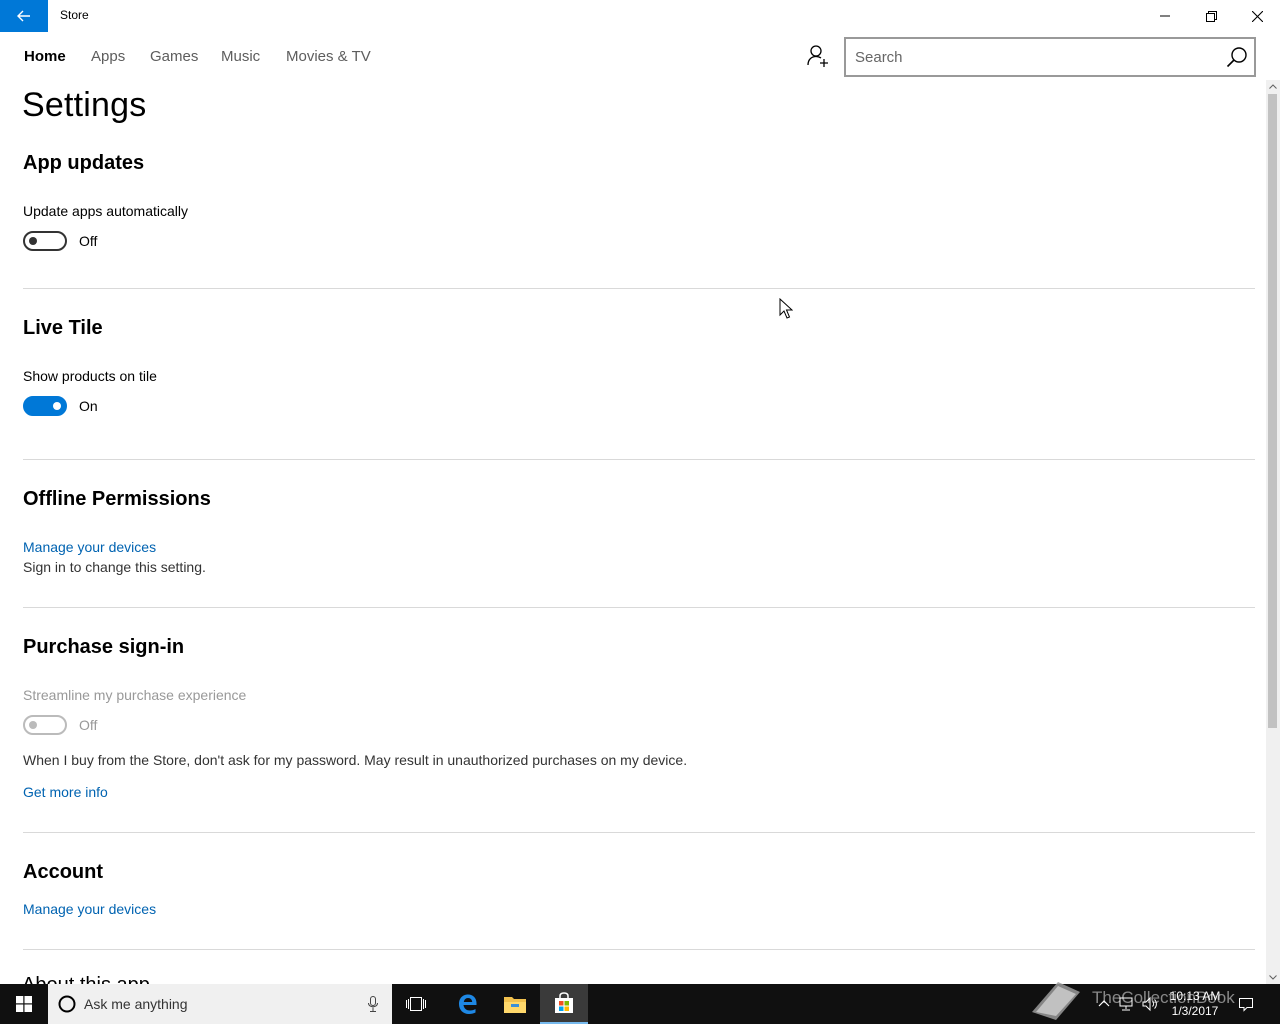  I want to click on search-input, so click(1035, 57).